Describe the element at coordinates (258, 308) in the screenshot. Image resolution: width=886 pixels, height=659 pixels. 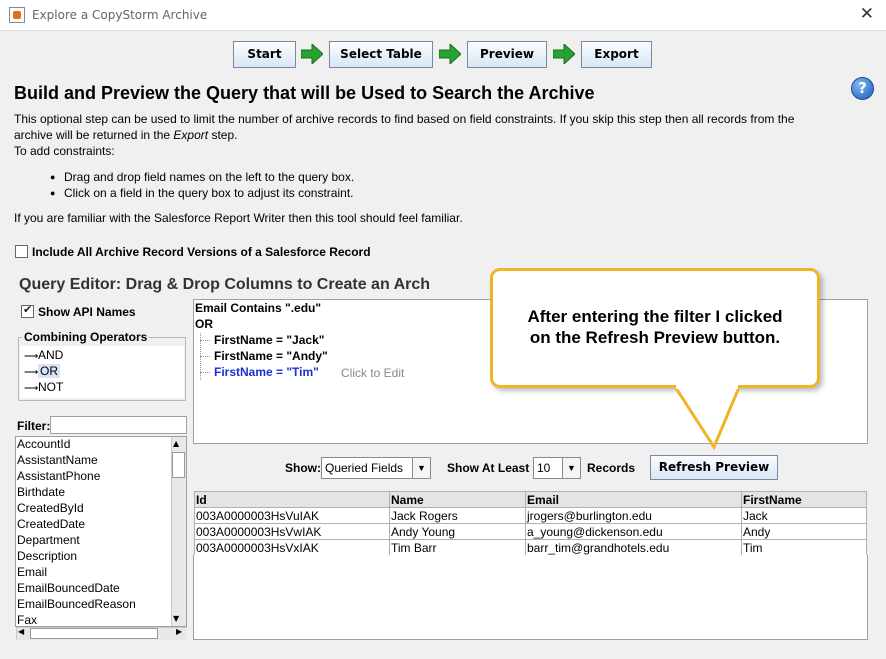
I see `query-condition: Email Contains ".edu"` at that location.